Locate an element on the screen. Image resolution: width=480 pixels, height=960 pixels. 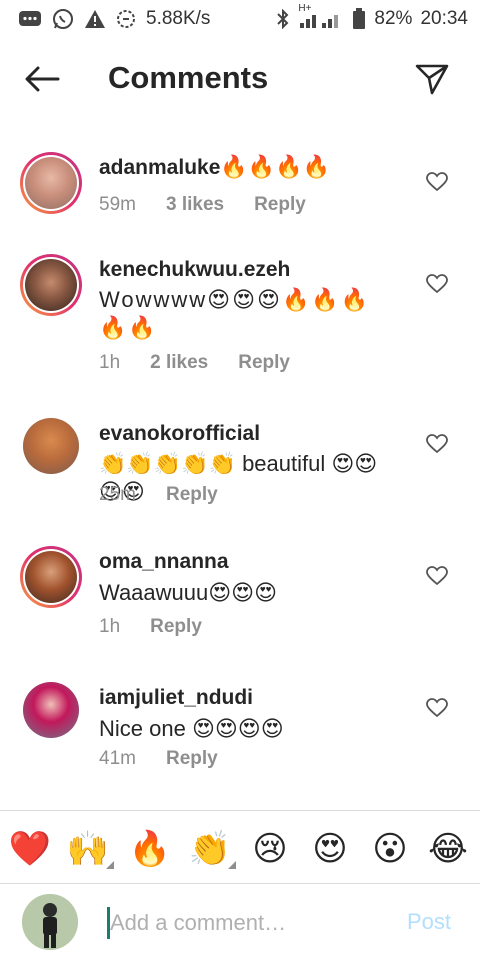
paper-plane-icon is located at coordinates (432, 79).